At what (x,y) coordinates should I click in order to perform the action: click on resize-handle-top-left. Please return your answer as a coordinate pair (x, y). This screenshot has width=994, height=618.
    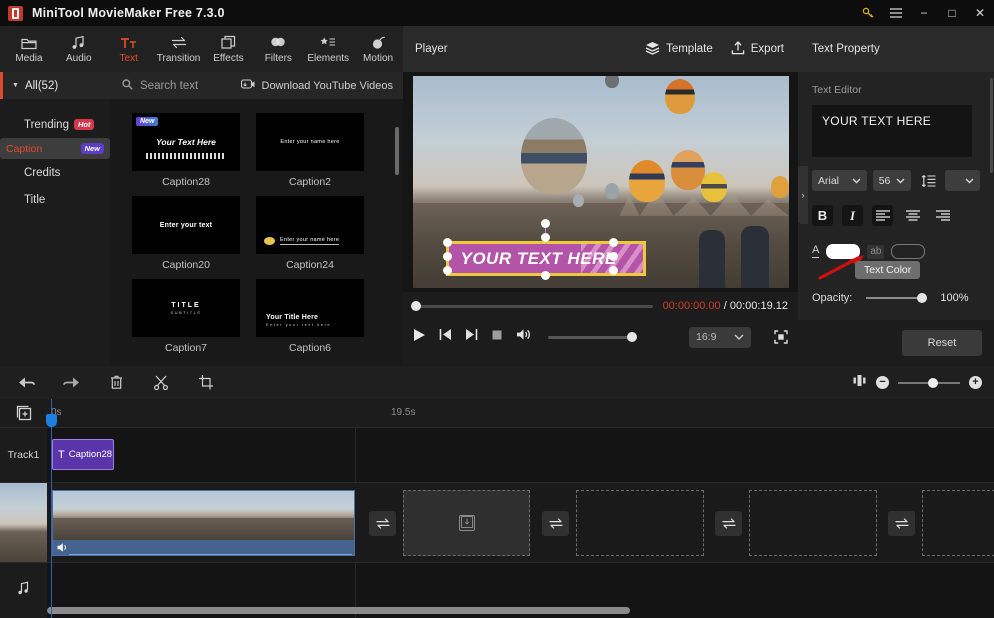
    Looking at the image, I should click on (447, 242).